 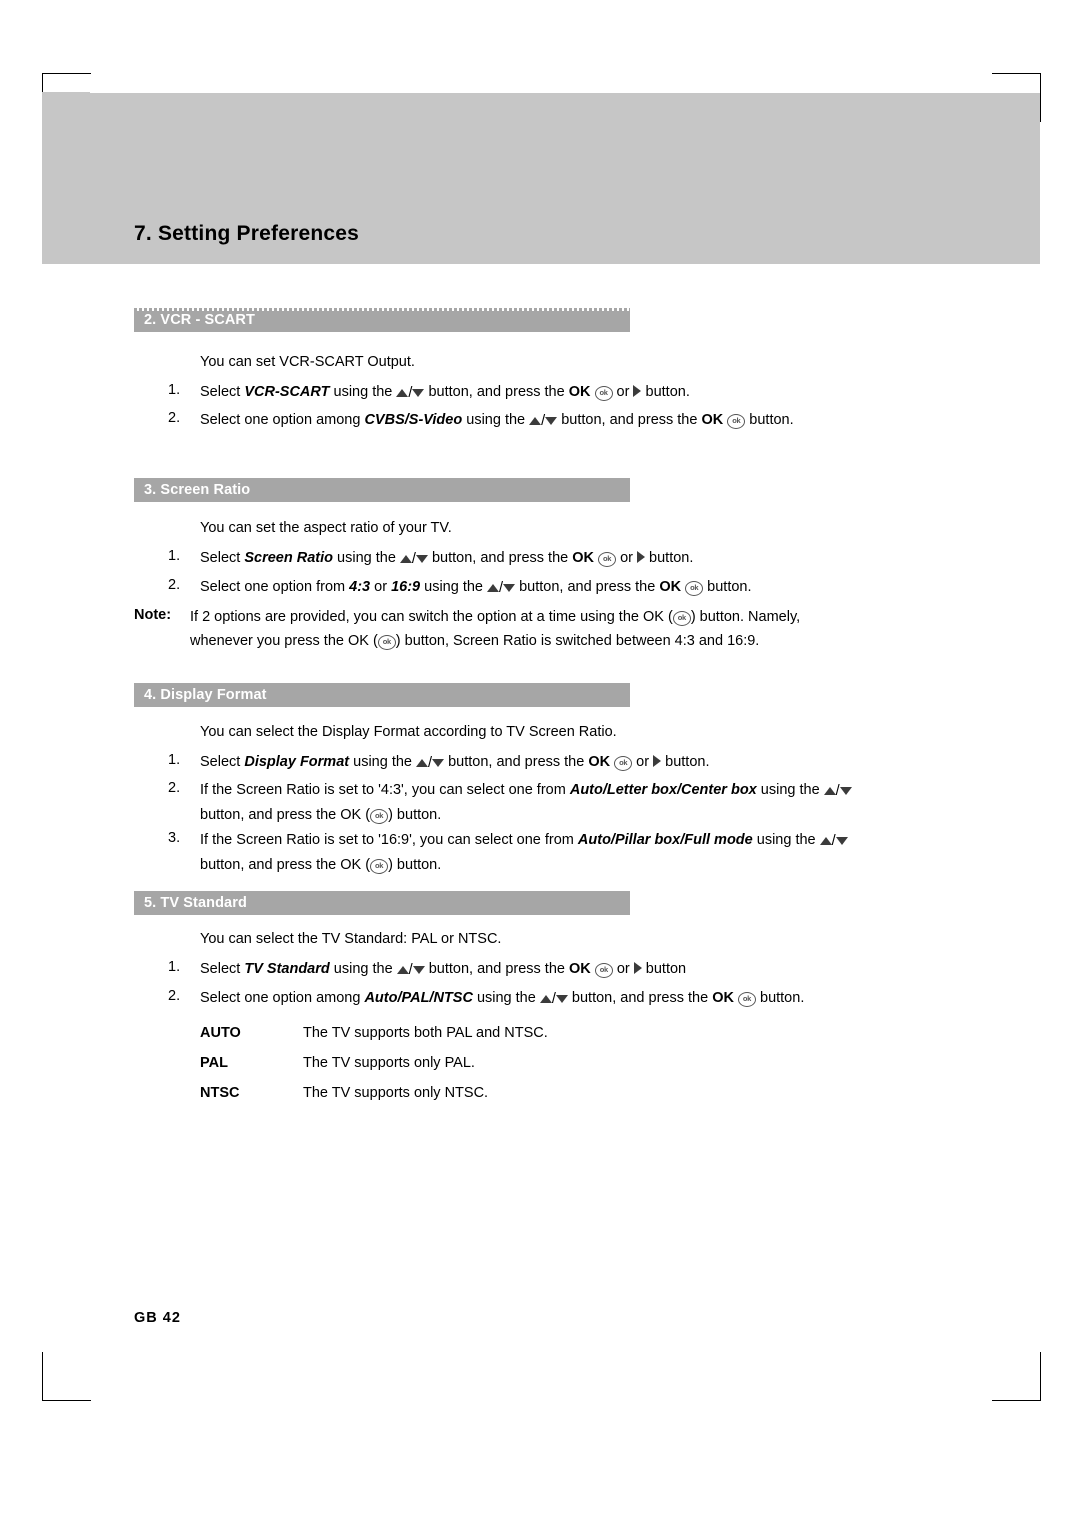 I want to click on tv-standard-option-key: PAL, so click(x=214, y=1063).